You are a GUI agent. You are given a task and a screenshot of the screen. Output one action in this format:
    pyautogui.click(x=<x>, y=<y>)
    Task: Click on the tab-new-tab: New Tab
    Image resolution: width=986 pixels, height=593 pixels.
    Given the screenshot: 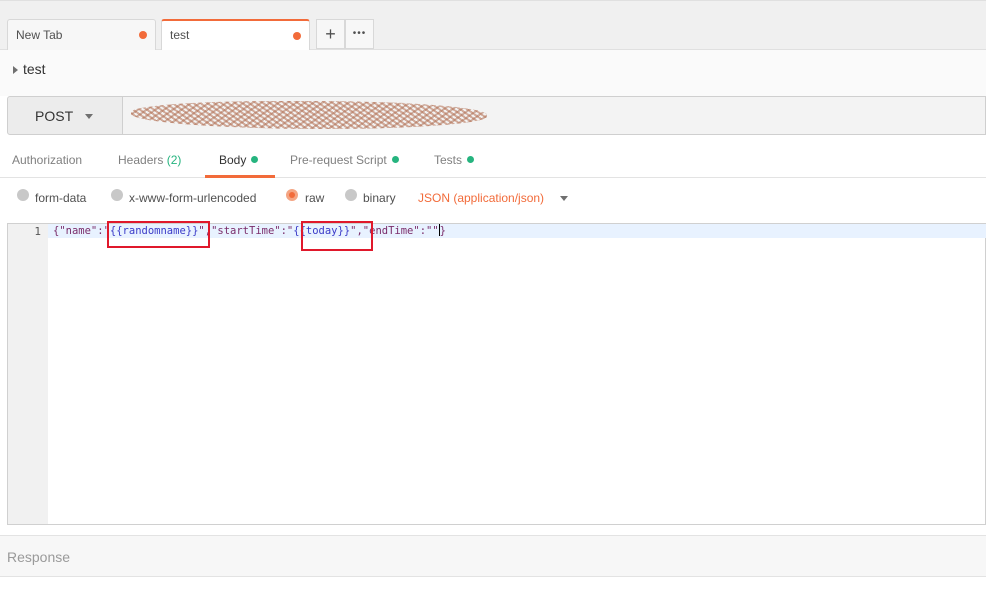 What is the action you would take?
    pyautogui.click(x=81, y=34)
    